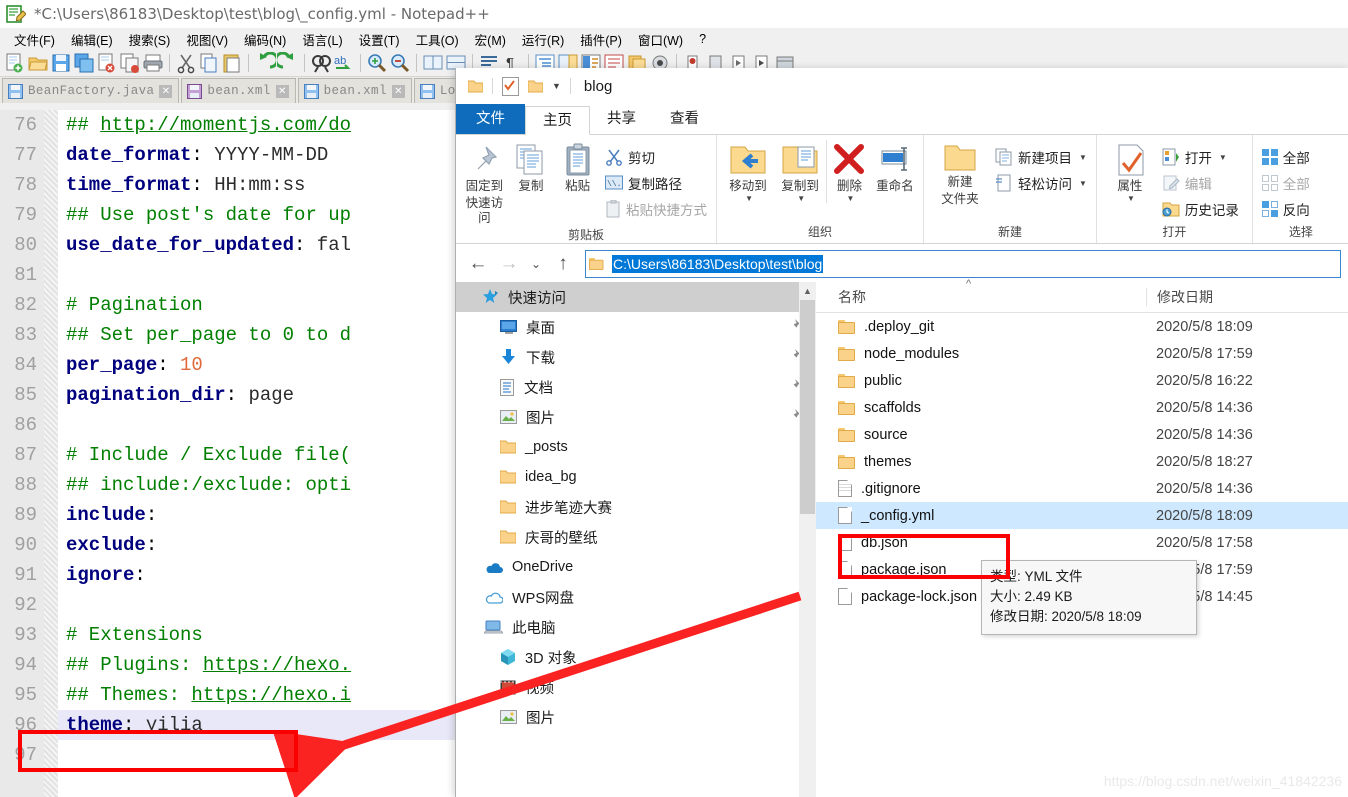 This screenshot has height=797, width=1348. I want to click on zoom-out-icon, so click(400, 63).